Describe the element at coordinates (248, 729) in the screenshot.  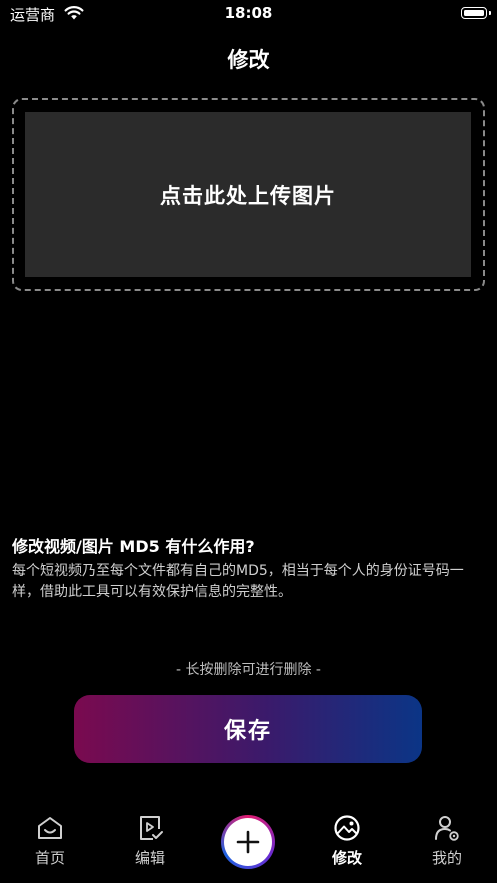
I see `save-button: 保存` at that location.